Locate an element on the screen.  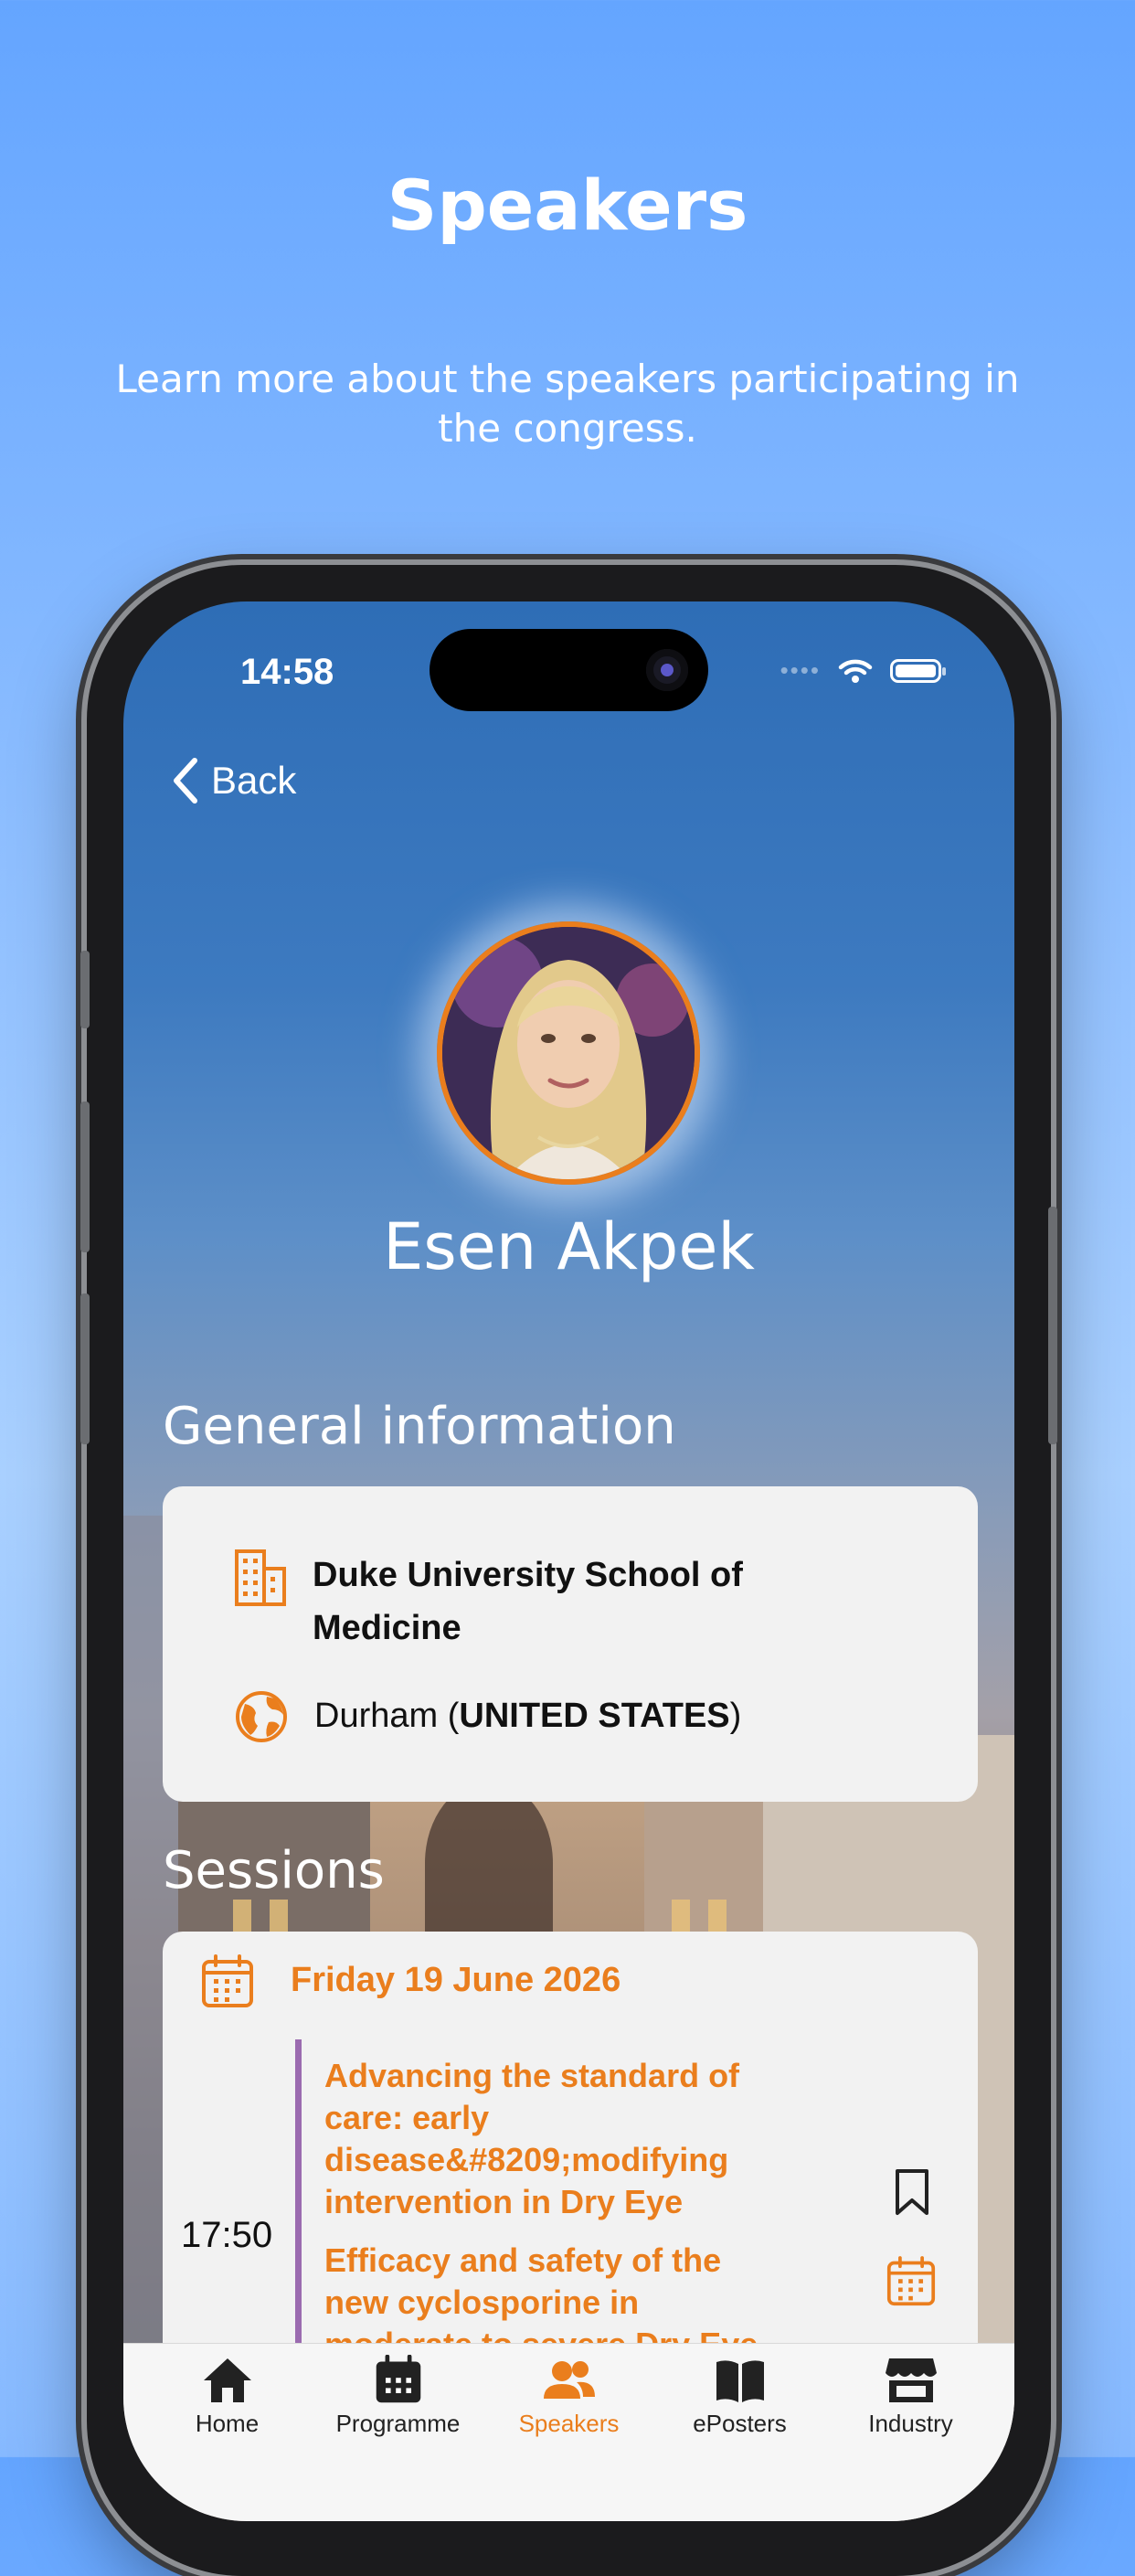
back-button: Back is located at coordinates (233, 780).